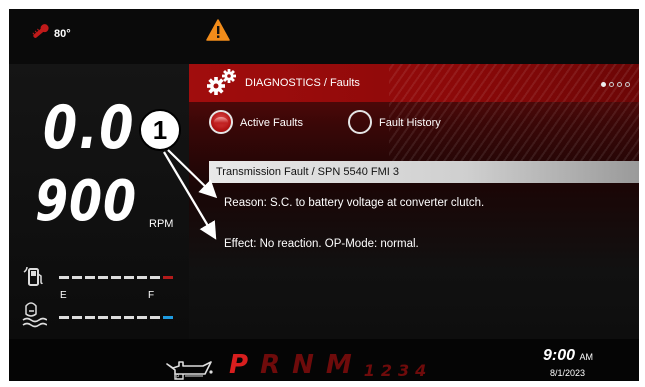 The image size is (645, 387). What do you see at coordinates (190, 194) in the screenshot?
I see `callout-arrows` at bounding box center [190, 194].